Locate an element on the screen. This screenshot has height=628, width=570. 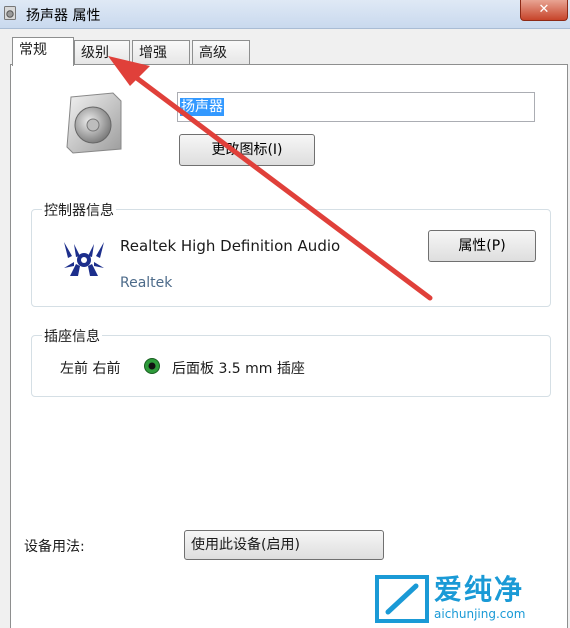
watermark-url: aichunjing.com is located at coordinates (480, 614).